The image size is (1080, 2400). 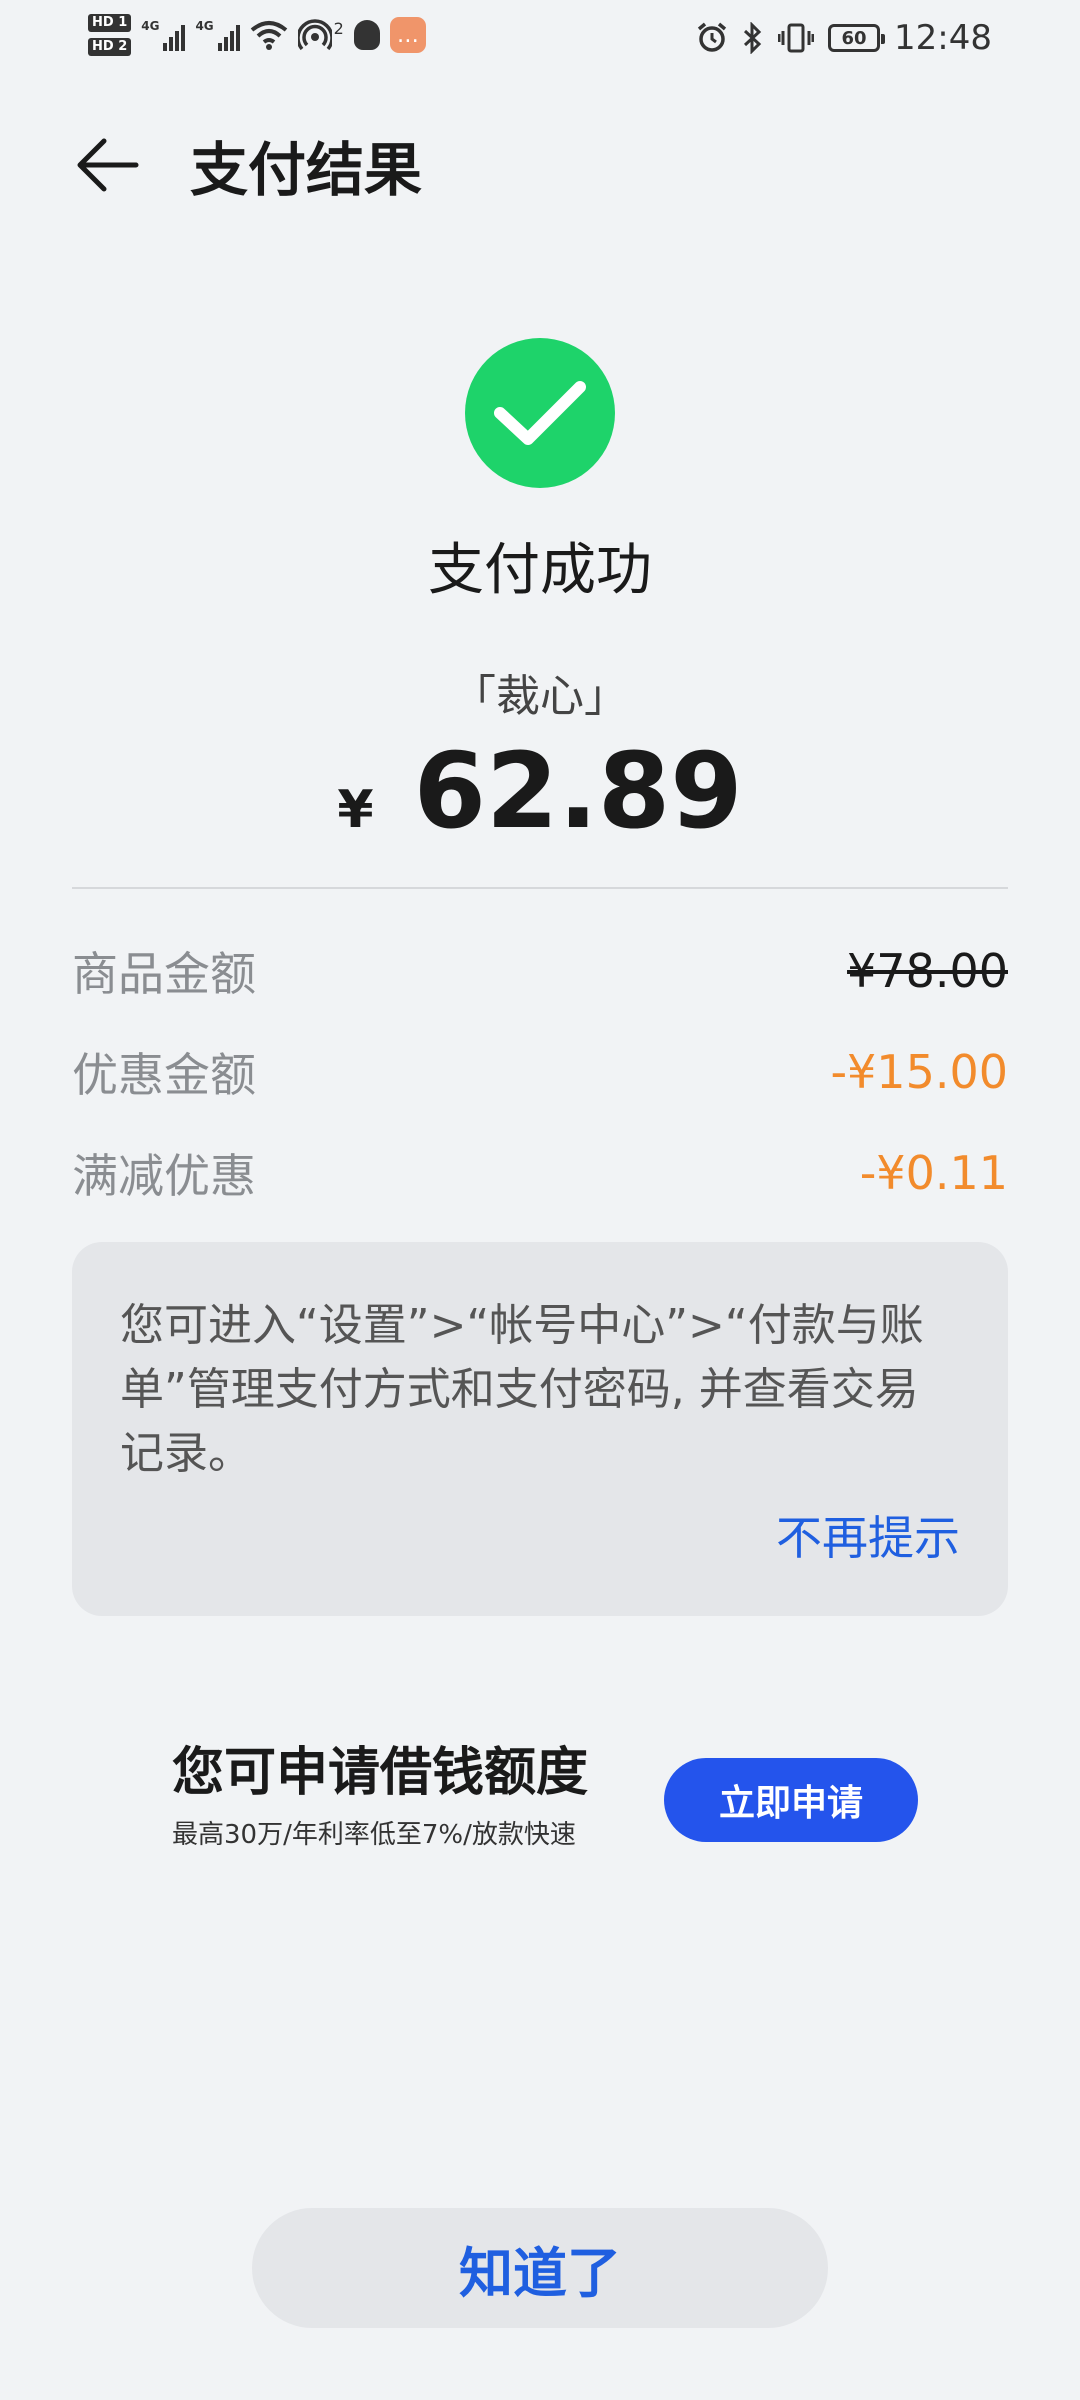 I want to click on status-bar-right: 60 12:48, so click(x=844, y=38).